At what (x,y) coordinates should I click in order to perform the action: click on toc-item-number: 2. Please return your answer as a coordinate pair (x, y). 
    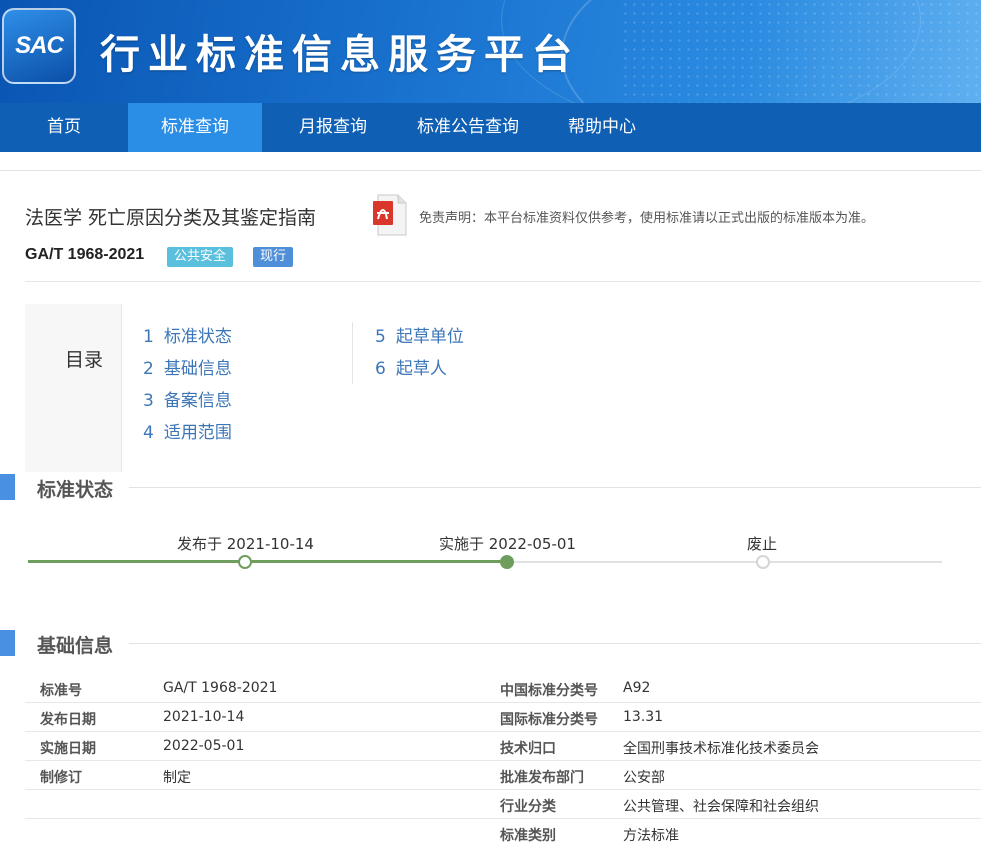
    Looking at the image, I should click on (148, 369).